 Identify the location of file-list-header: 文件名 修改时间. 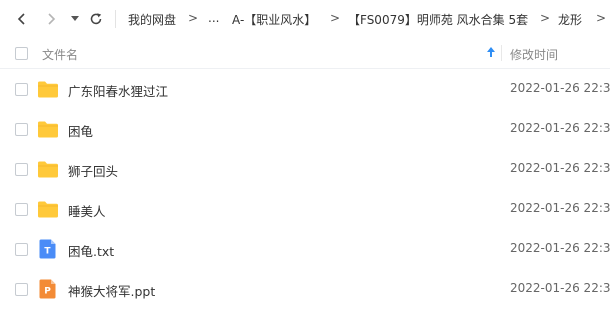
(305, 53).